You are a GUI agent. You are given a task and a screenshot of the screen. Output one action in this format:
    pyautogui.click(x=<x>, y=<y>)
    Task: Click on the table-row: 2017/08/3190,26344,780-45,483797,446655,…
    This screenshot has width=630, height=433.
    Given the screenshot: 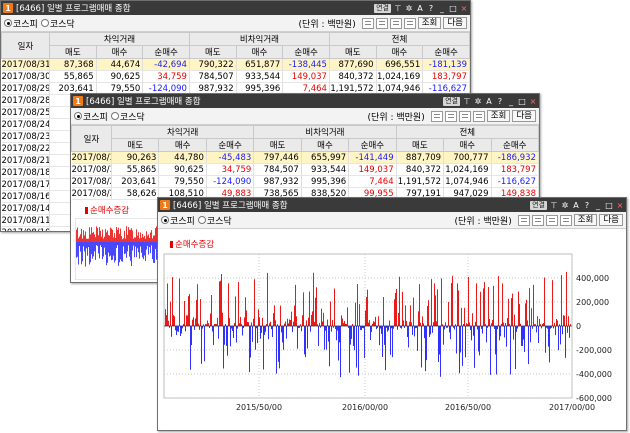 What is the action you would take?
    pyautogui.click(x=305, y=157)
    